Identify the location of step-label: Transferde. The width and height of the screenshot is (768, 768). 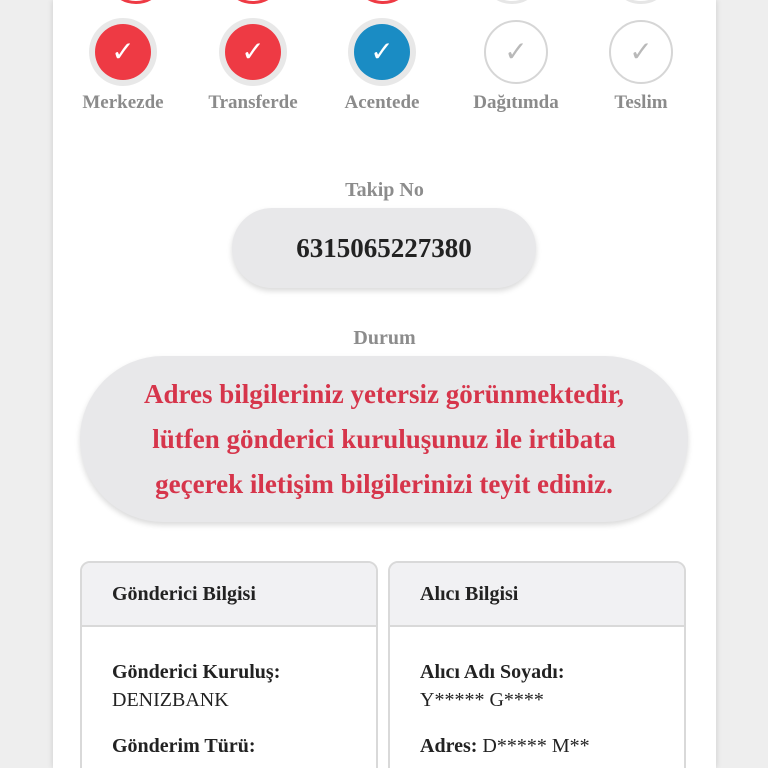
(253, 102).